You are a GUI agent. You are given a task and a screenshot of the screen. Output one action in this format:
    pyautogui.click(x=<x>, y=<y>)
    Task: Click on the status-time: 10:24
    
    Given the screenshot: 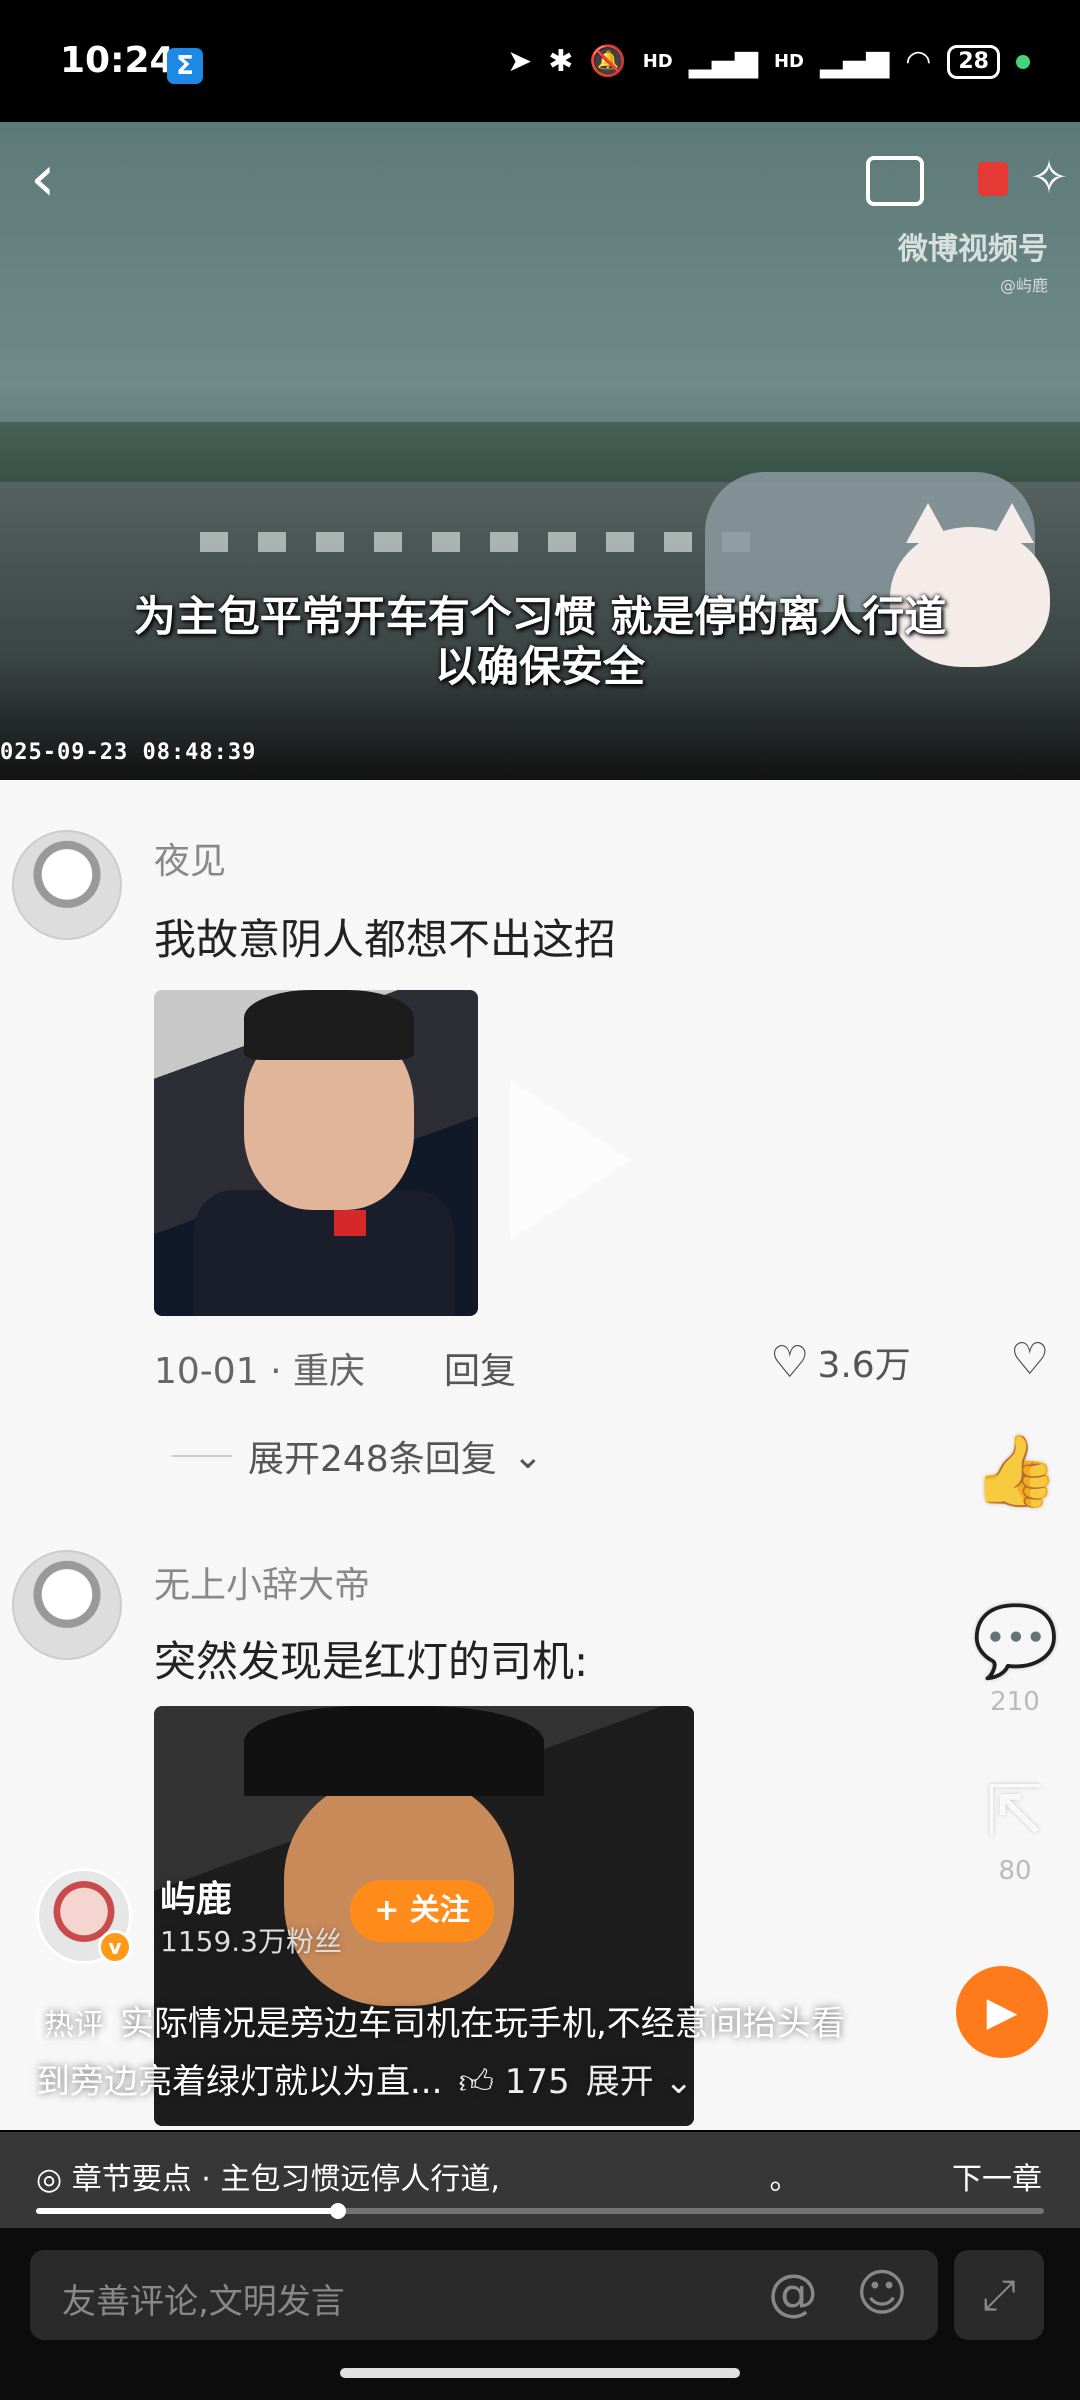 What is the action you would take?
    pyautogui.click(x=117, y=60)
    